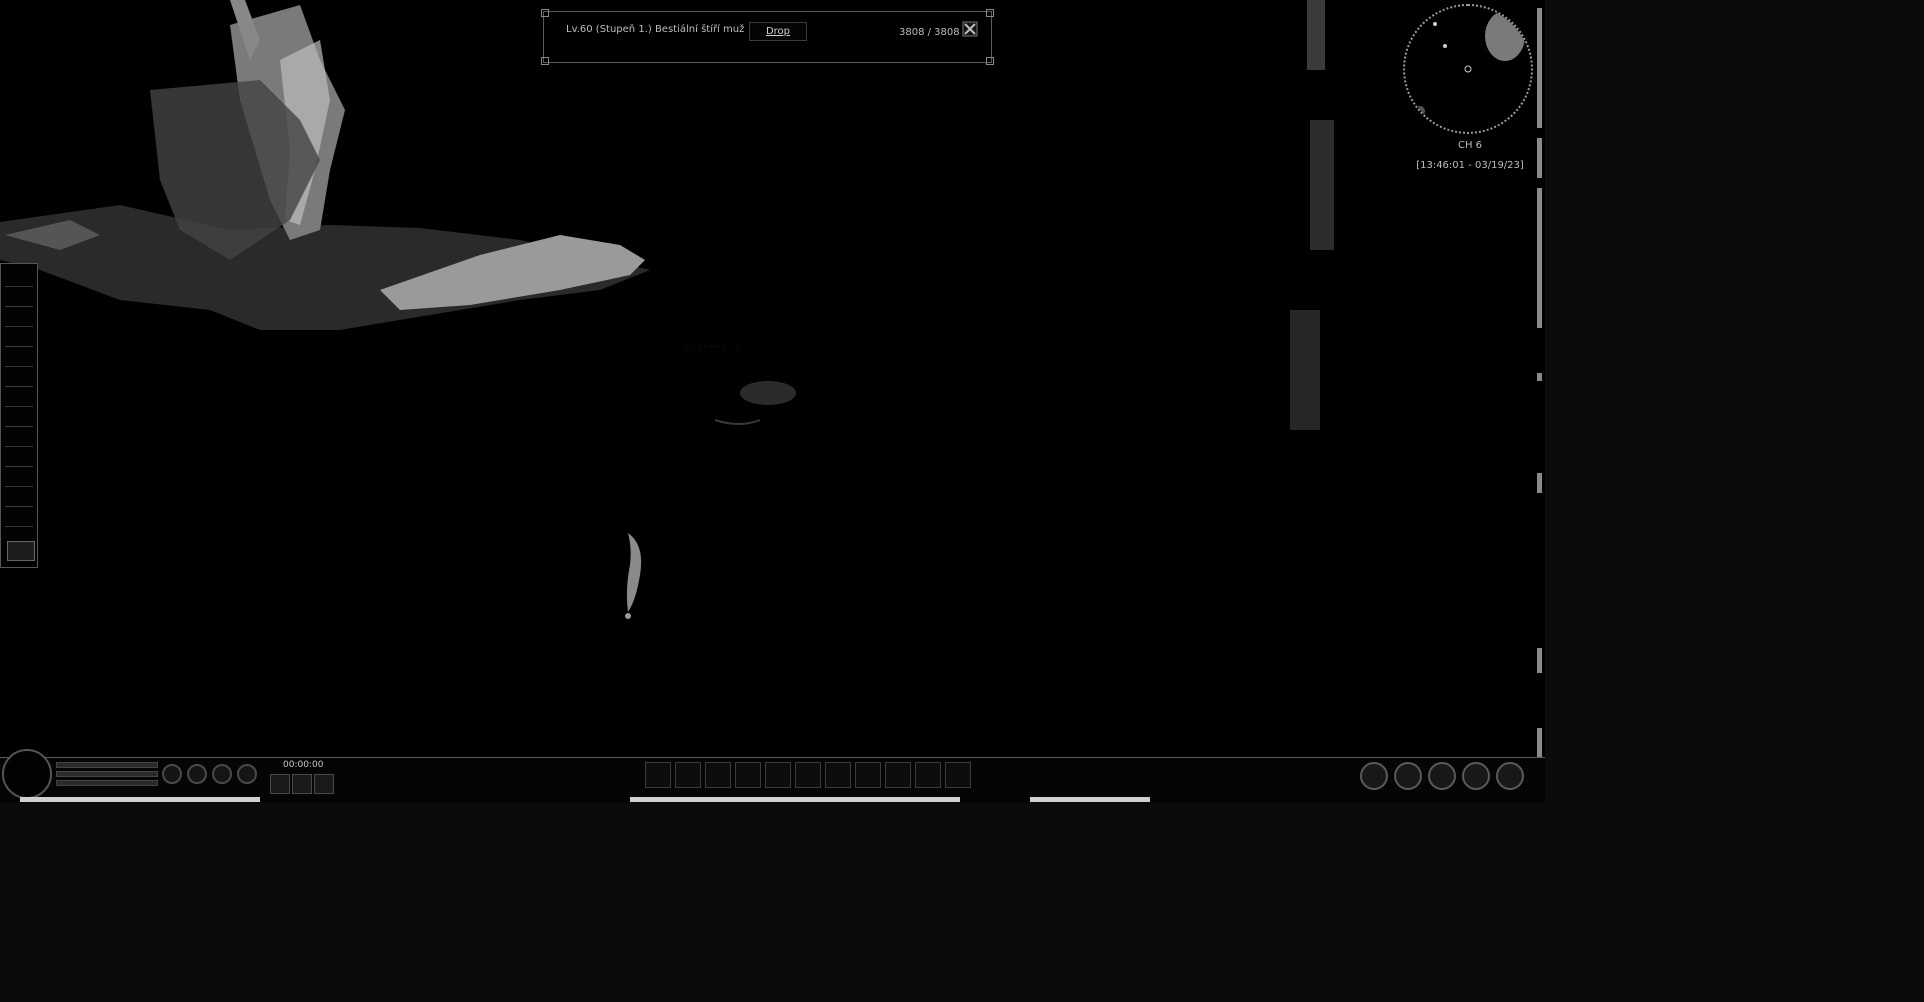 The width and height of the screenshot is (1924, 1002). I want to click on target-name: Lv.60 (Stupeň 1.) Bestiální štíří muž, so click(655, 29).